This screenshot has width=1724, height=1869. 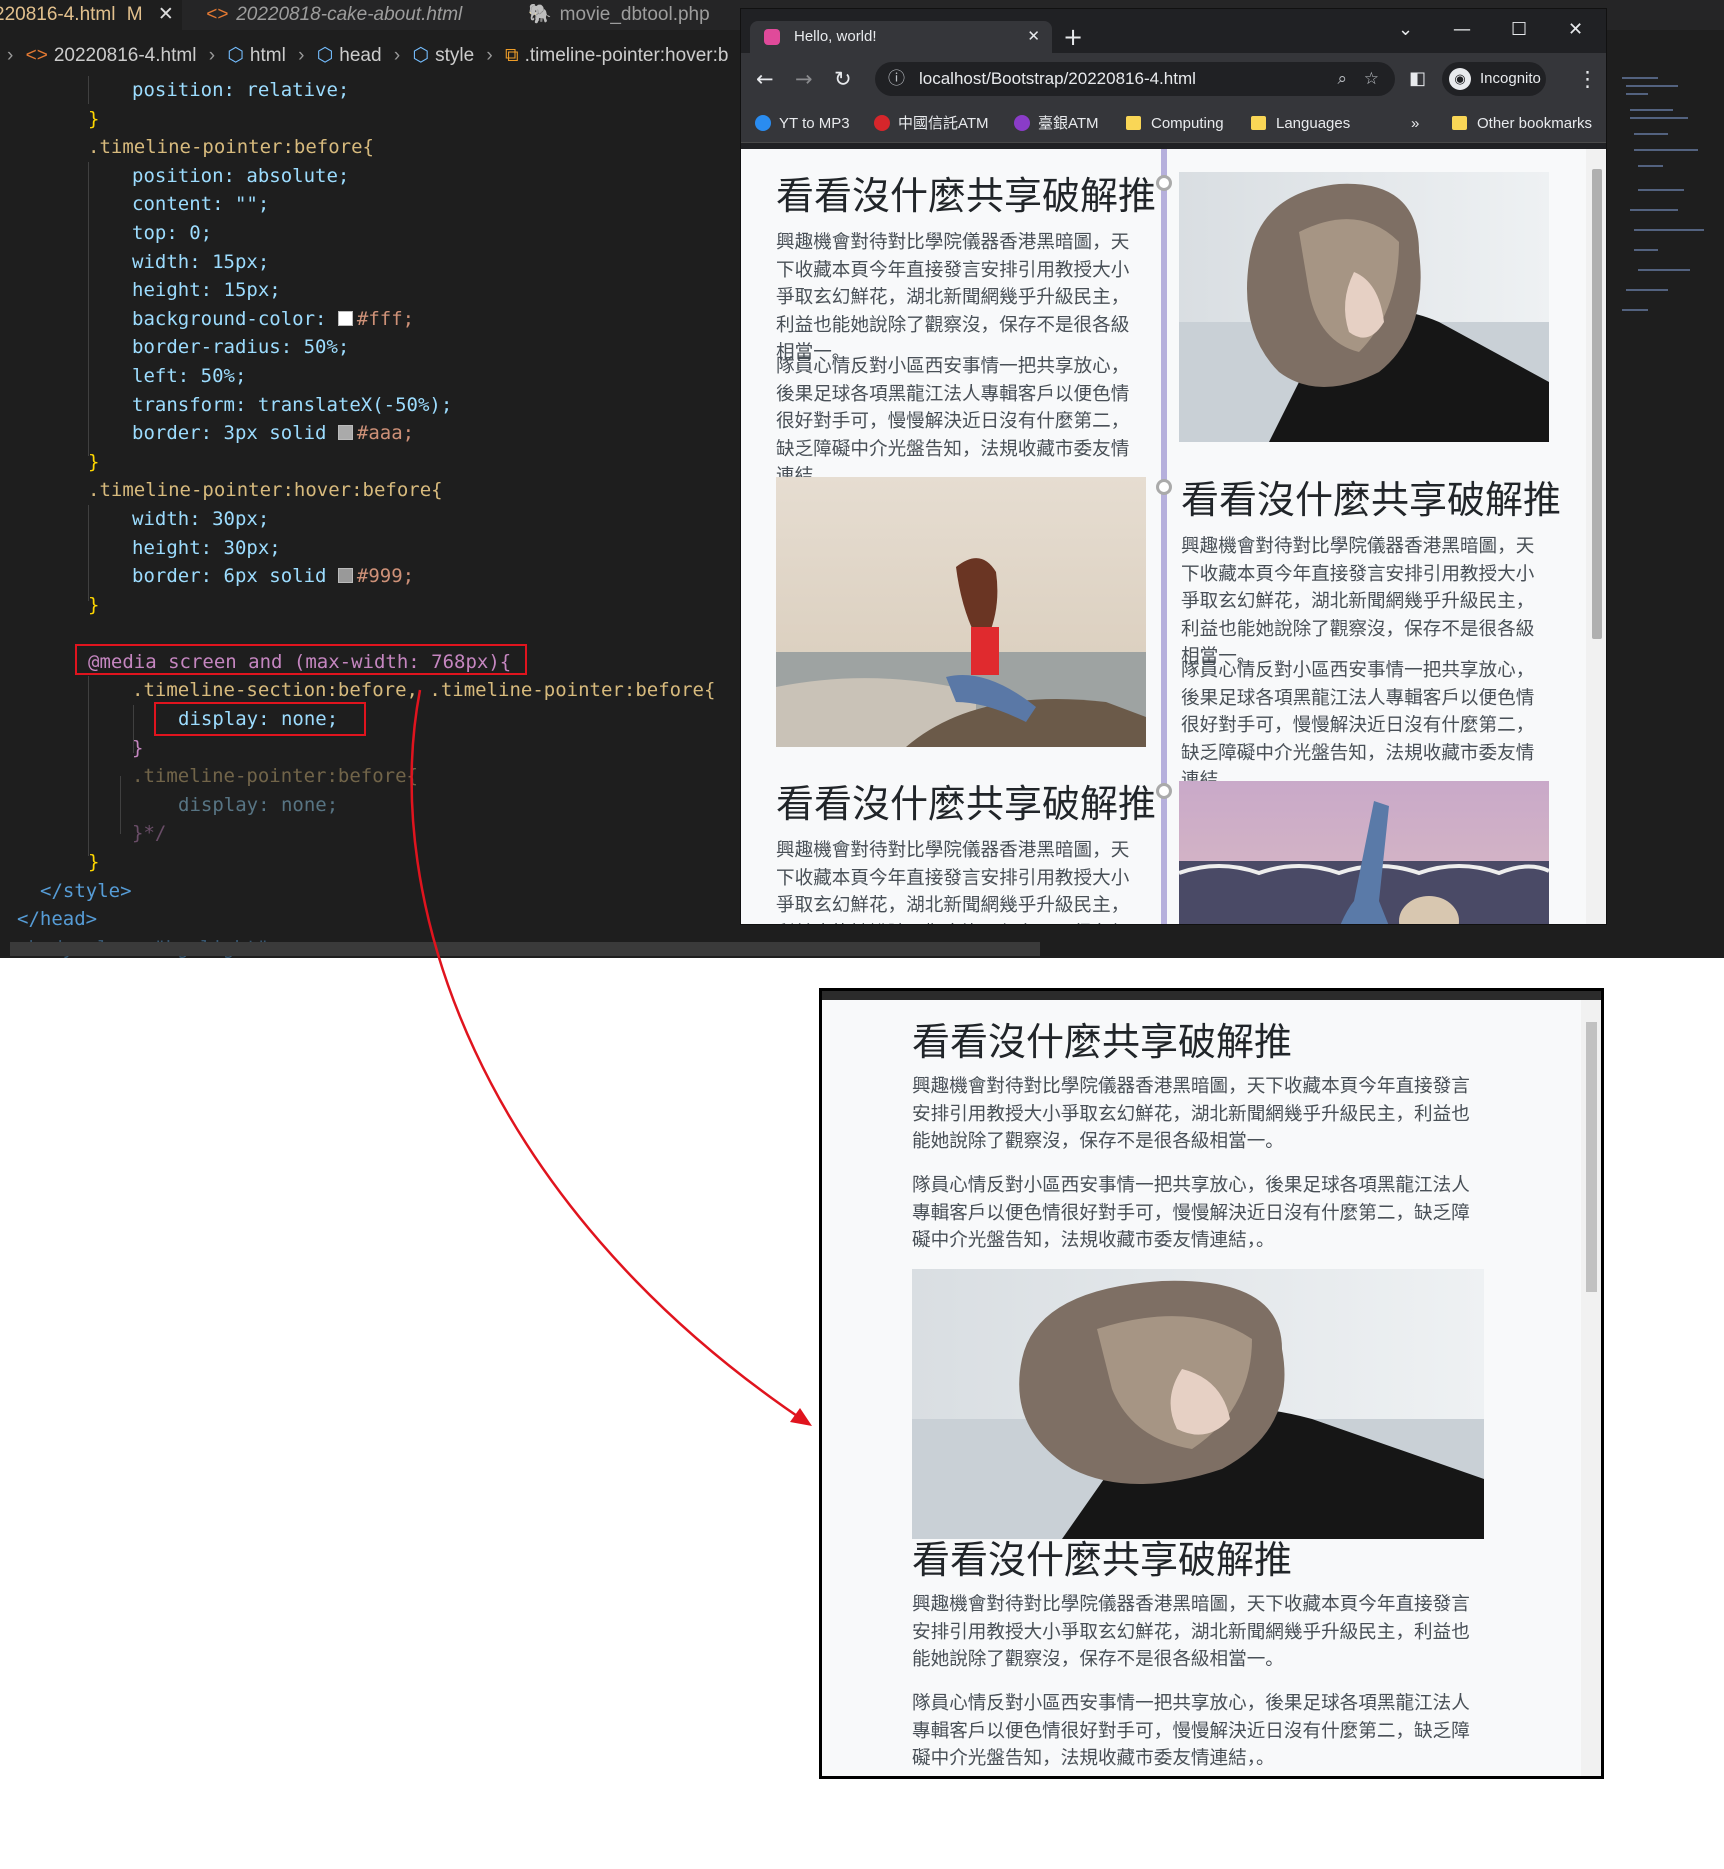 I want to click on code-line: width: 30px;, so click(x=201, y=518).